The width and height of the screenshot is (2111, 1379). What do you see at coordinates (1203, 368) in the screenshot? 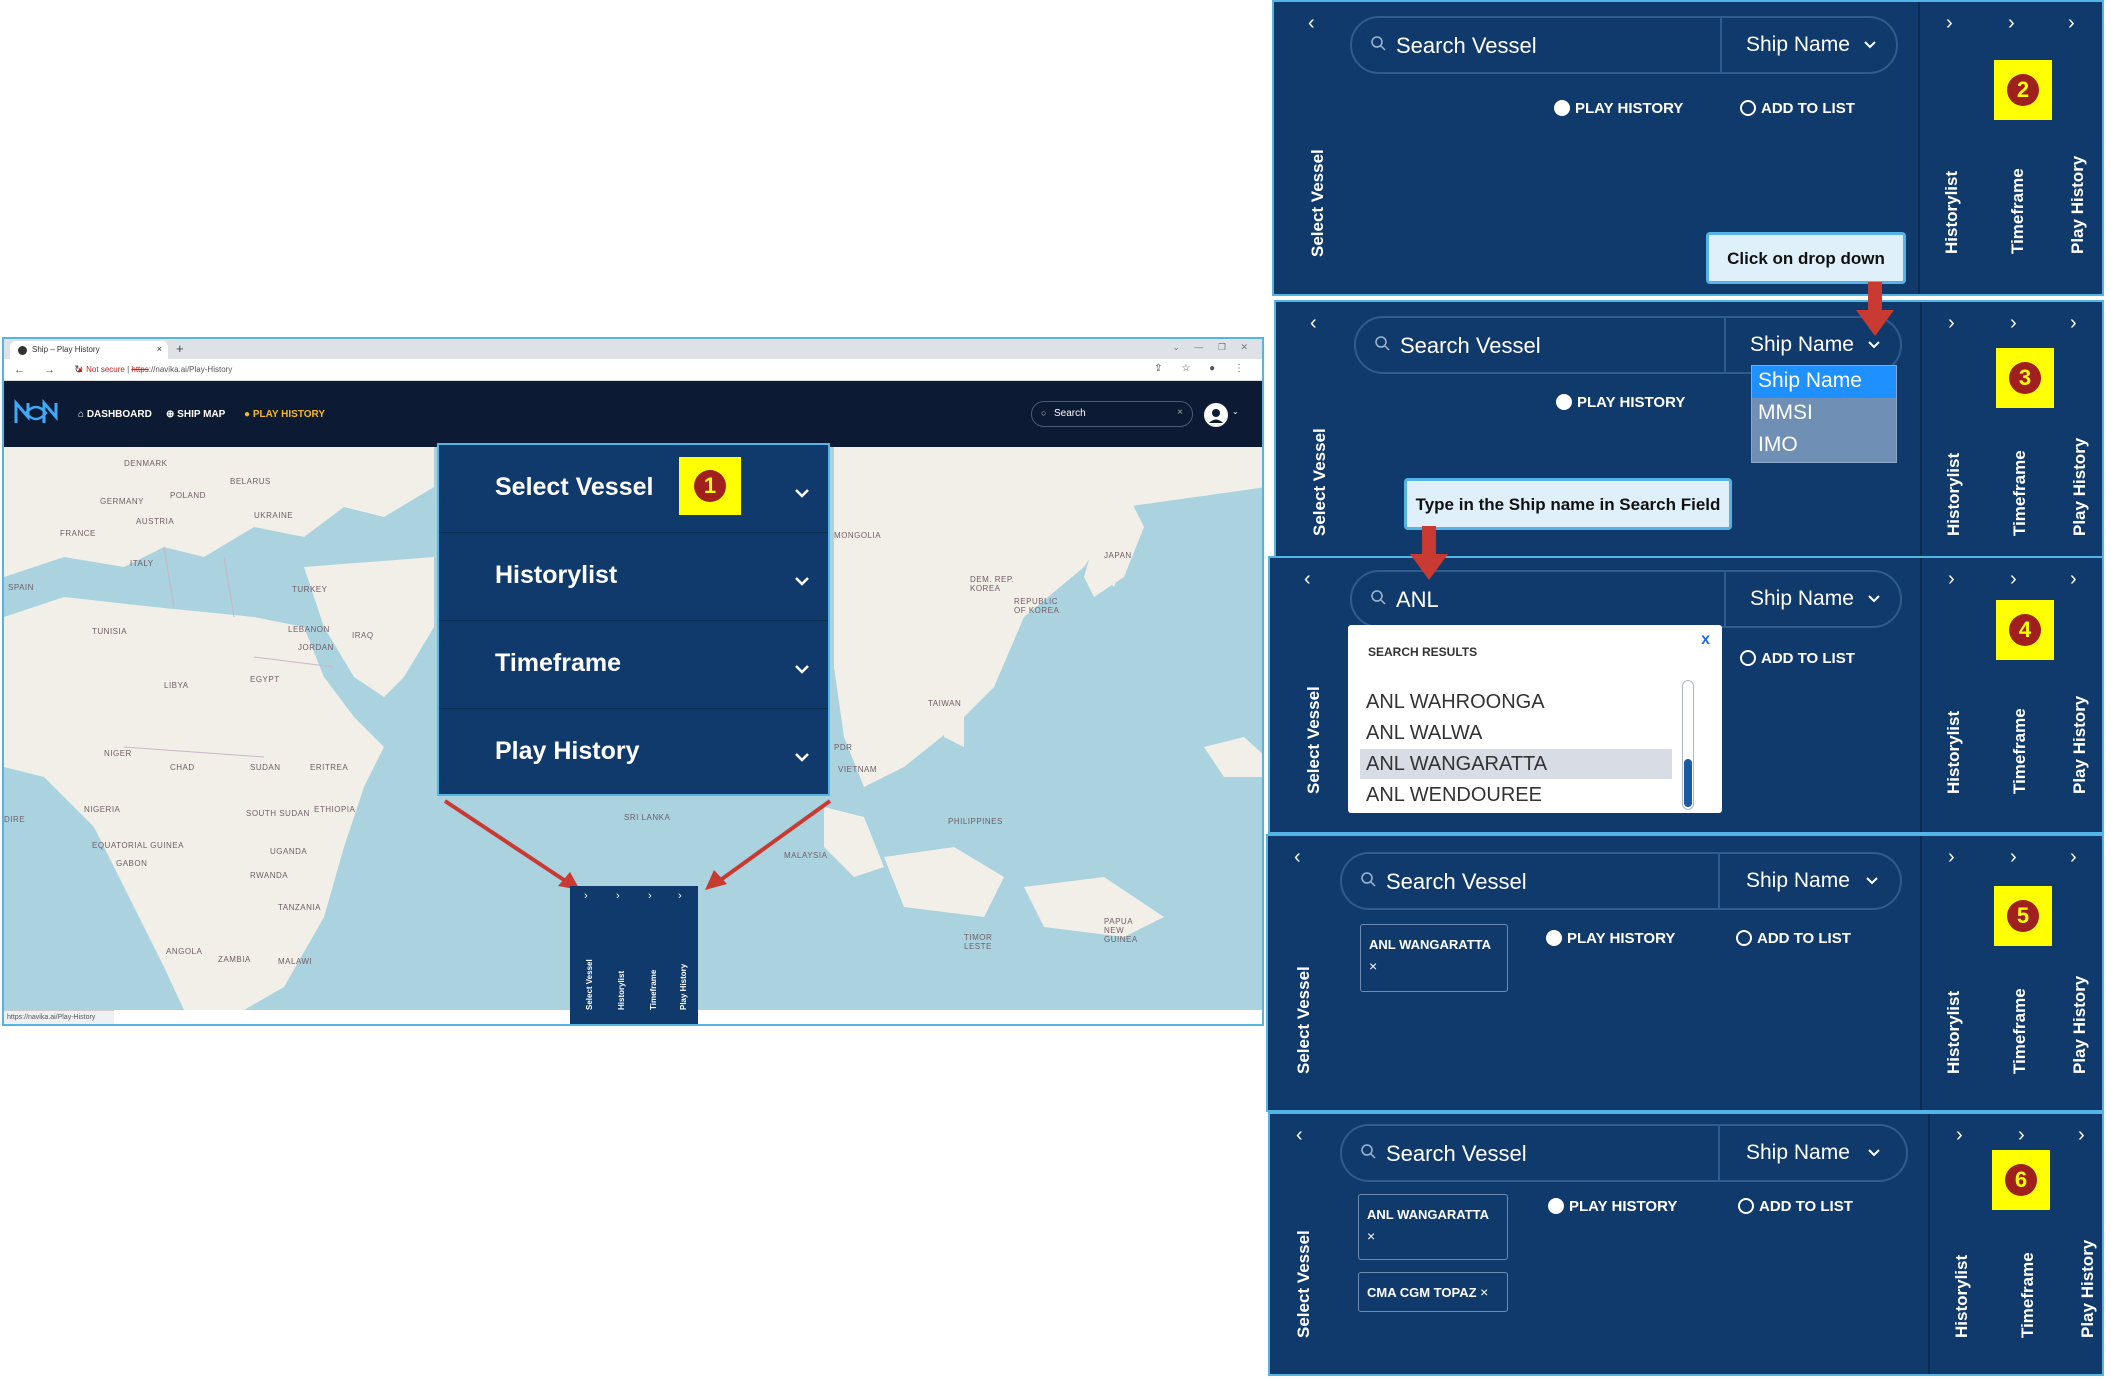
I see `browser-actions-icon: ⇪ ☆ ● ⋮` at bounding box center [1203, 368].